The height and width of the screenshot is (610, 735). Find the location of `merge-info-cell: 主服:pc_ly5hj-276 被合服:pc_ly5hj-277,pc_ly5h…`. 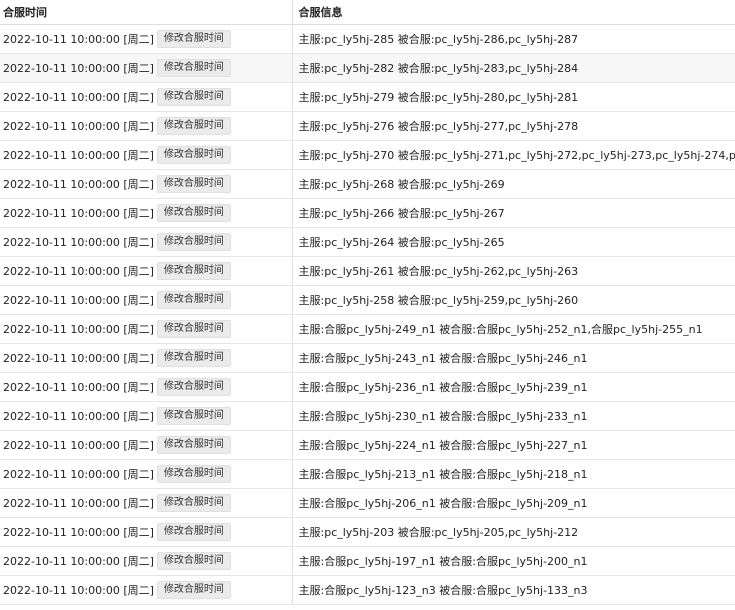

merge-info-cell: 主服:pc_ly5hj-276 被合服:pc_ly5hj-277,pc_ly5h… is located at coordinates (513, 126).